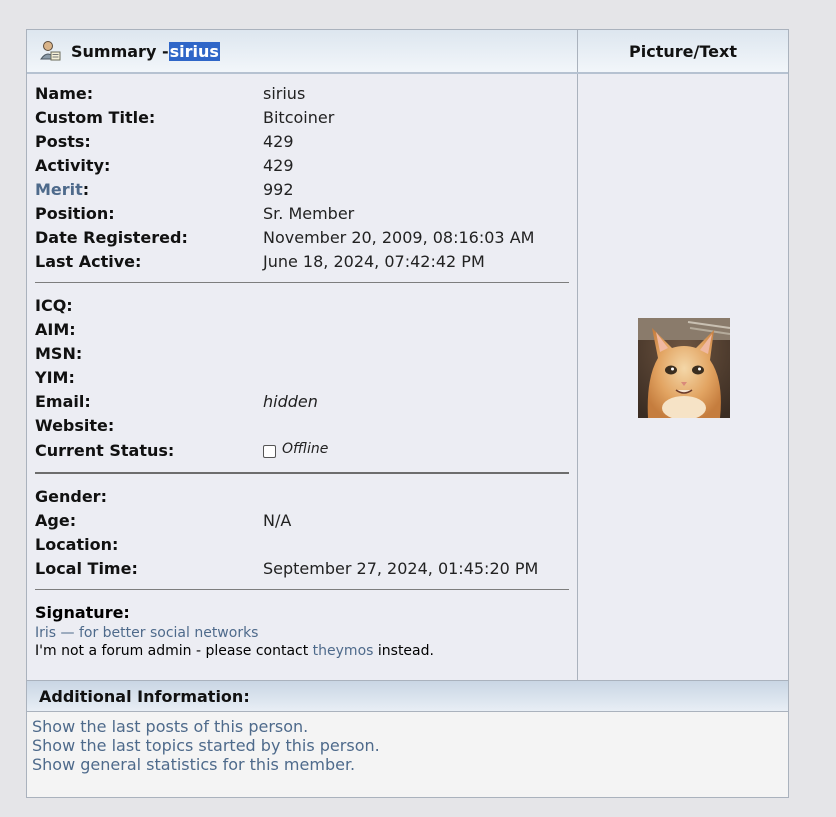  What do you see at coordinates (71, 496) in the screenshot?
I see `gender-label: Gender:` at bounding box center [71, 496].